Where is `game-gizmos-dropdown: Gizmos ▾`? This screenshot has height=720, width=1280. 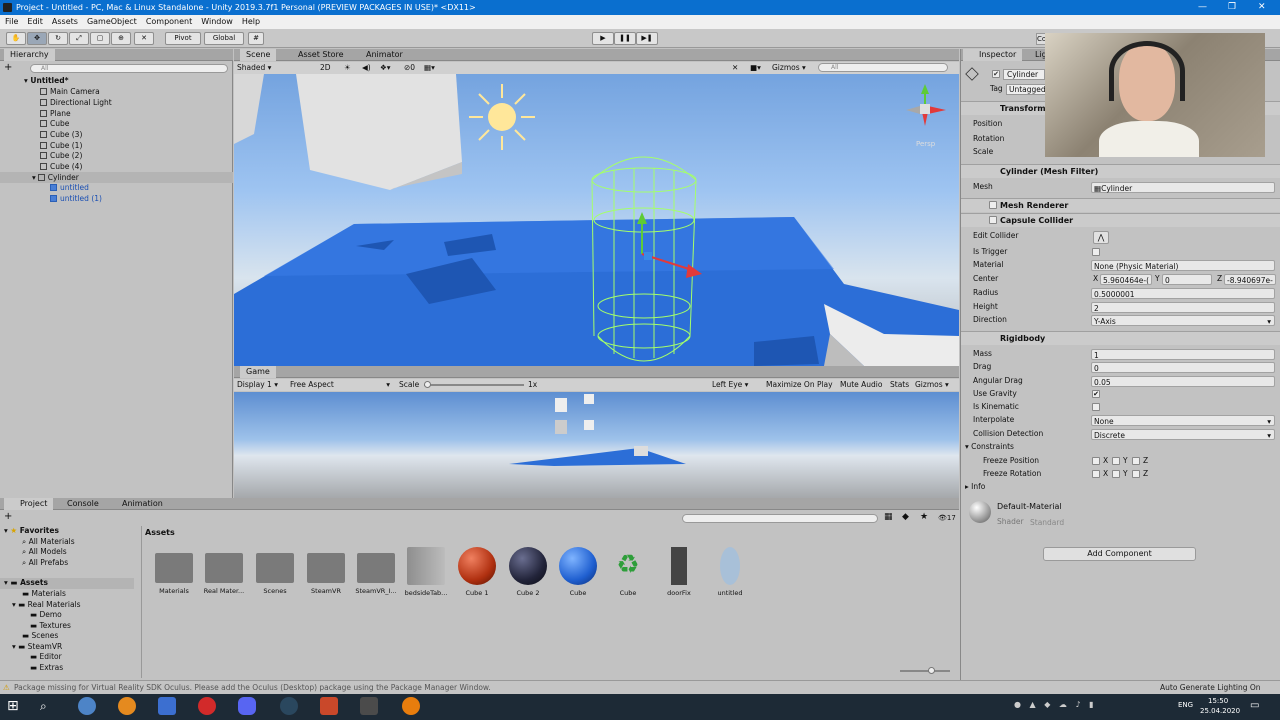 game-gizmos-dropdown: Gizmos ▾ is located at coordinates (932, 385).